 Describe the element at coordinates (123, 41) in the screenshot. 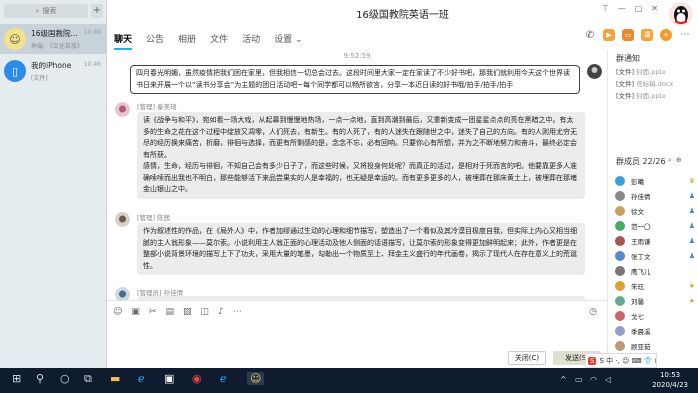

I see `tab-chat: 聊天` at that location.